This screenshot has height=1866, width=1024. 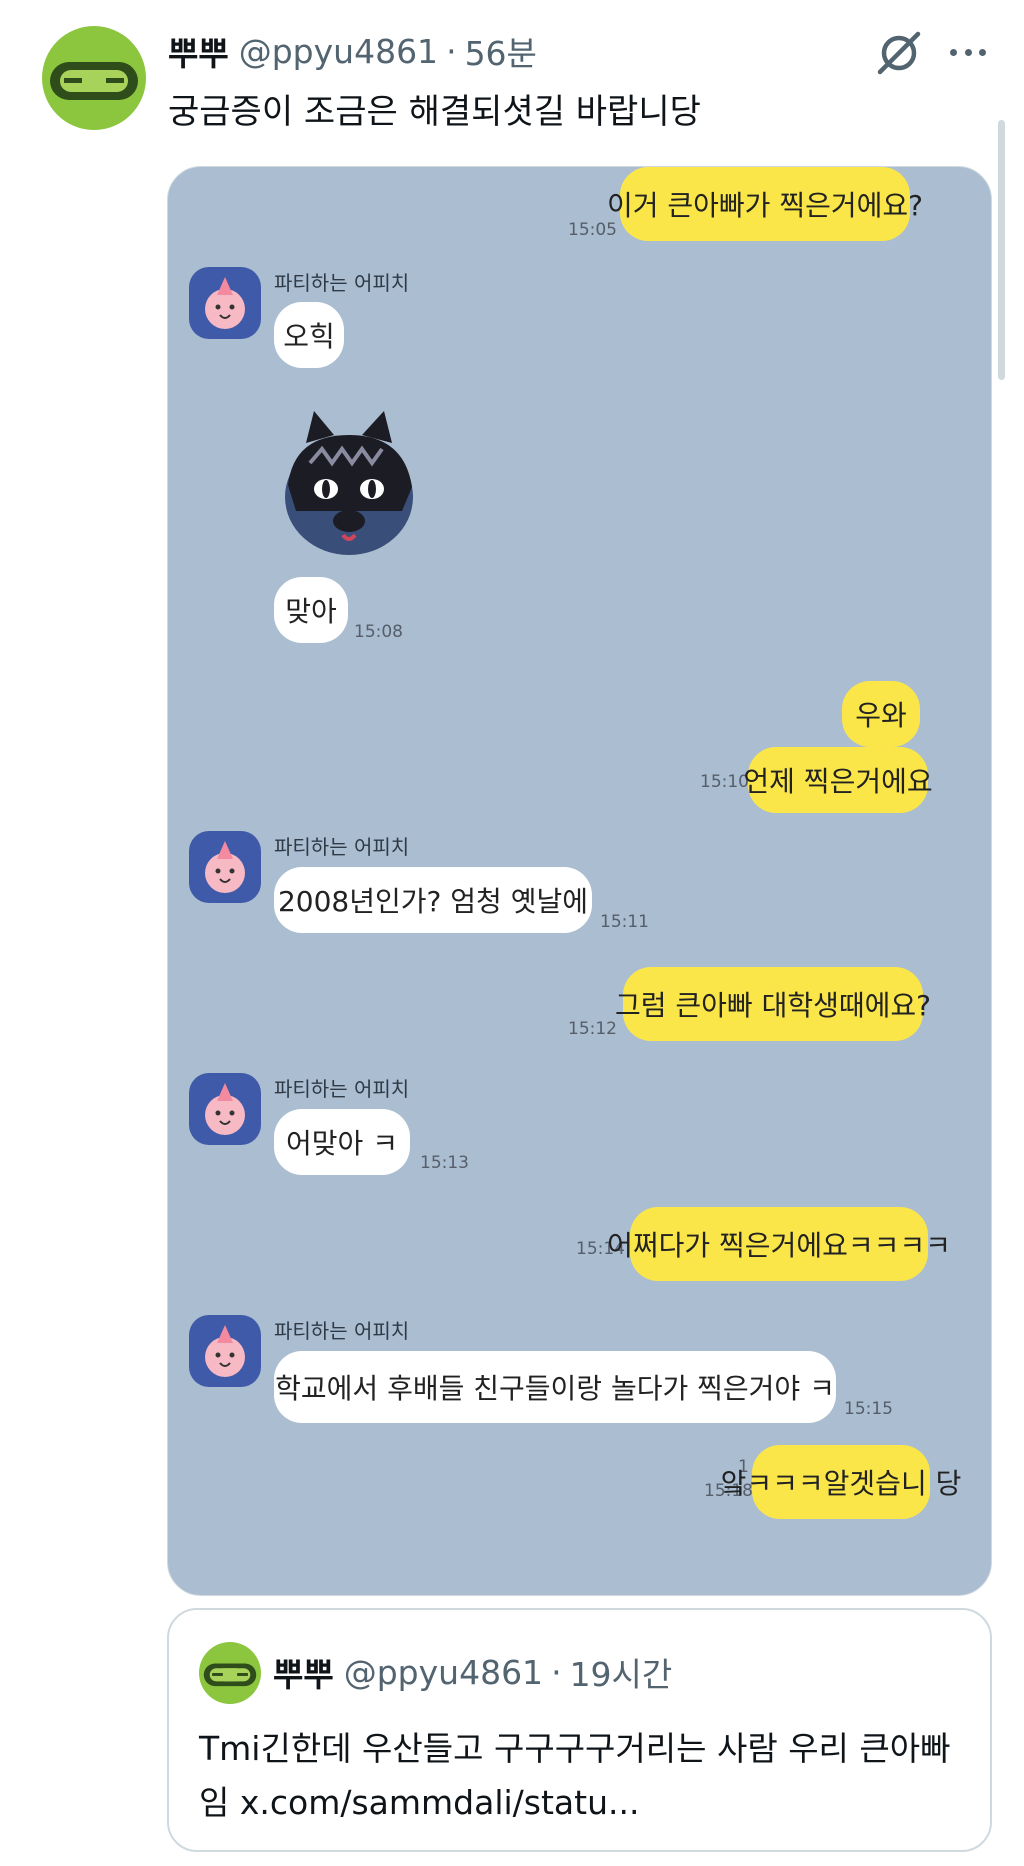 I want to click on message-time: 15:11, so click(x=624, y=922).